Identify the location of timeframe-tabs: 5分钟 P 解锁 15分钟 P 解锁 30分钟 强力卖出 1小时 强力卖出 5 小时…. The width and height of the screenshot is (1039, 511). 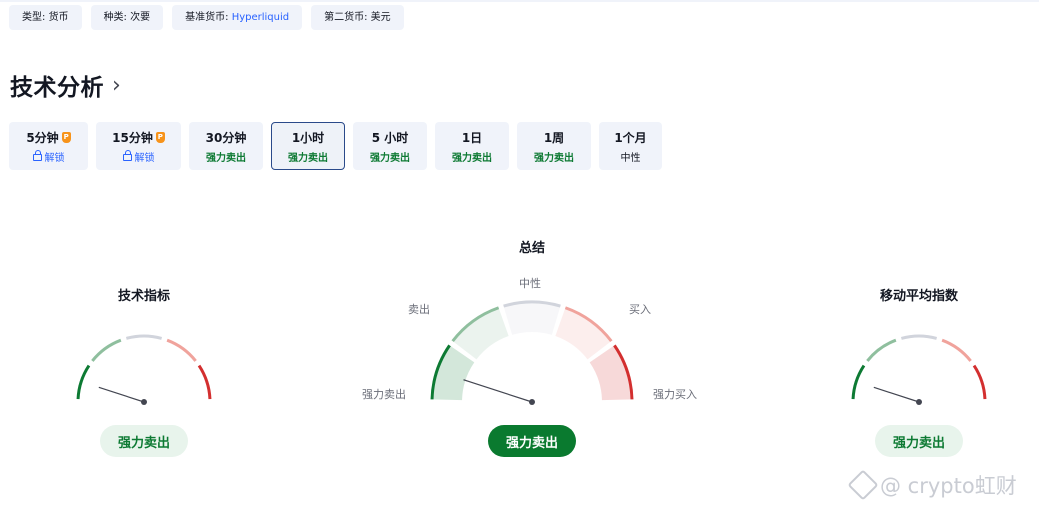
(339, 146).